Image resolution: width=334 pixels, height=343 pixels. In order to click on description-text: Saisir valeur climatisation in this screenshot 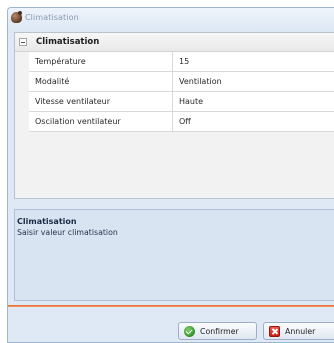, I will do `click(67, 232)`.